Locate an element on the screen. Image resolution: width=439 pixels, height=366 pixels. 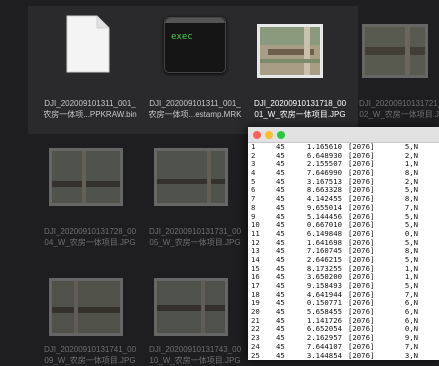
file-item-0009: DJI_20200910131741_00 09_W_农房一体项目.JPG is located at coordinates (90, 317).